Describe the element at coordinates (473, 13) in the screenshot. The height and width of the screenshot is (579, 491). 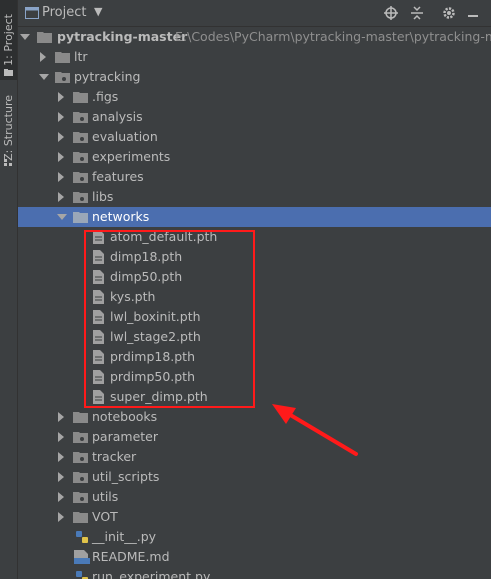
I see `hide-icon` at that location.